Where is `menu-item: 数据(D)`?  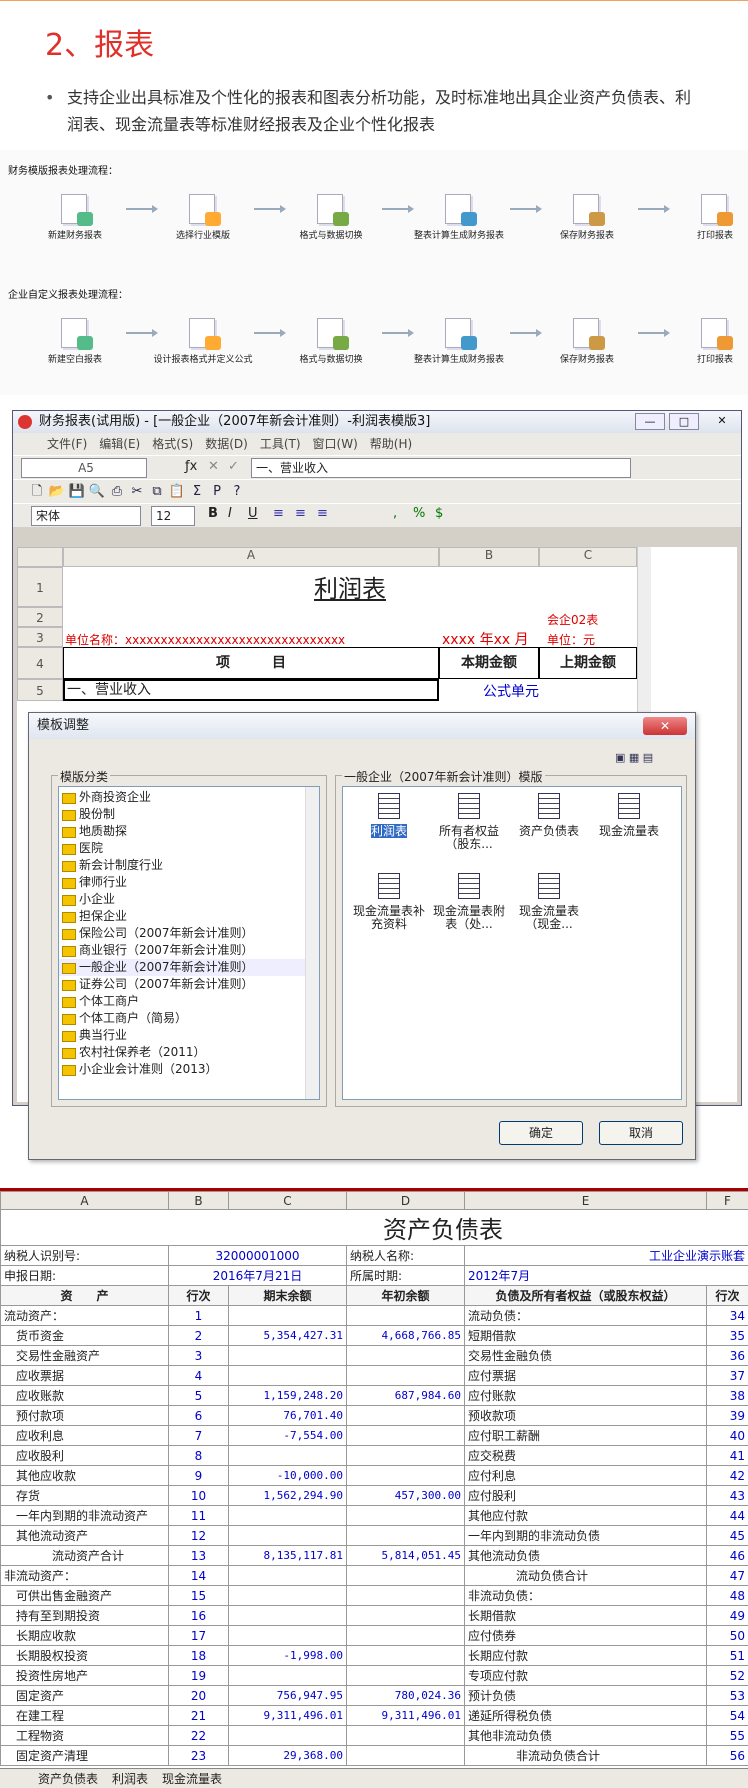 menu-item: 数据(D) is located at coordinates (226, 444).